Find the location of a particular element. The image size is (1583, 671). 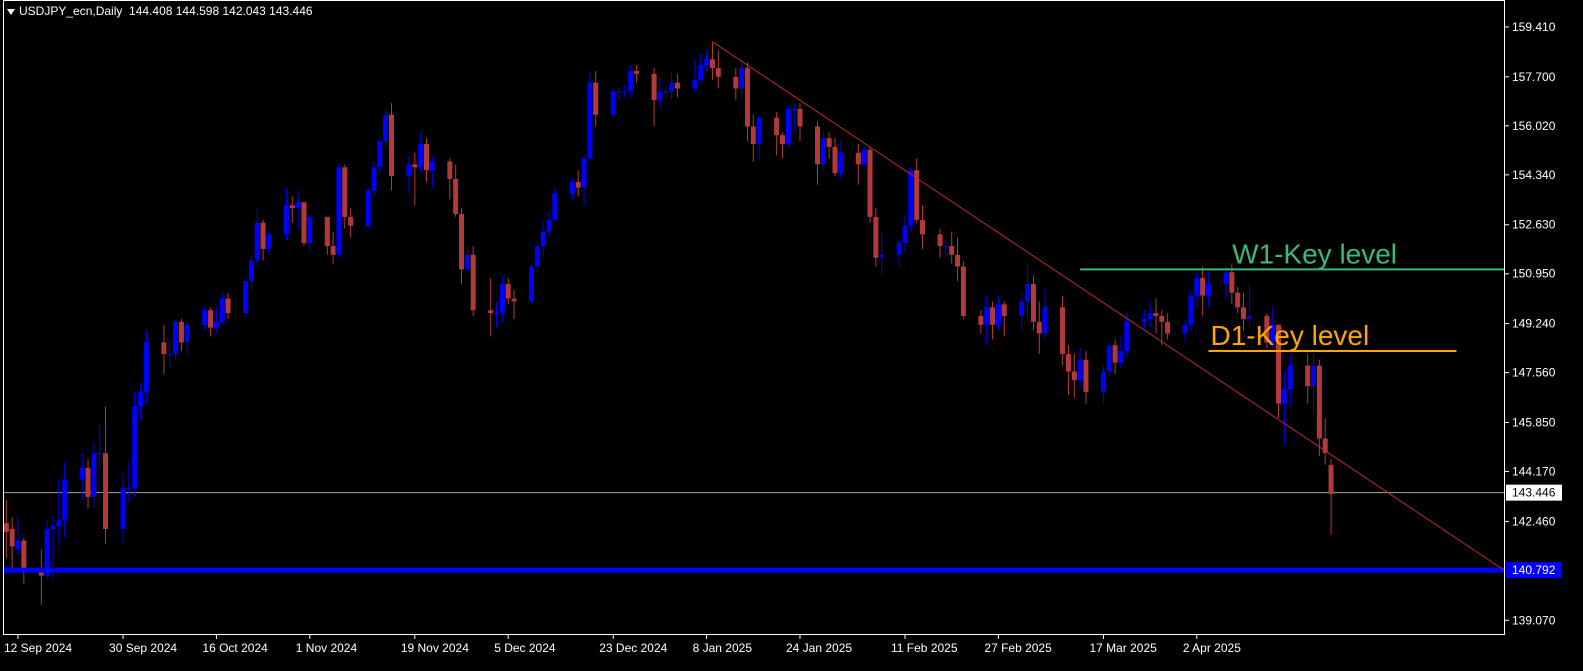

dropdown-triangle-icon is located at coordinates (11, 11).